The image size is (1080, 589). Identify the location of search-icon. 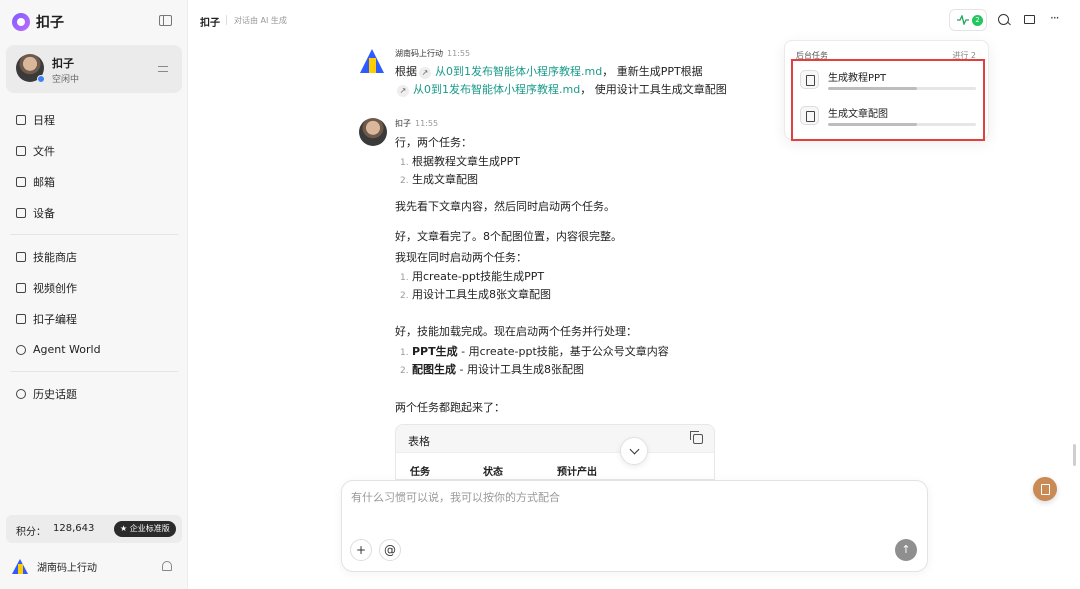
(1003, 19).